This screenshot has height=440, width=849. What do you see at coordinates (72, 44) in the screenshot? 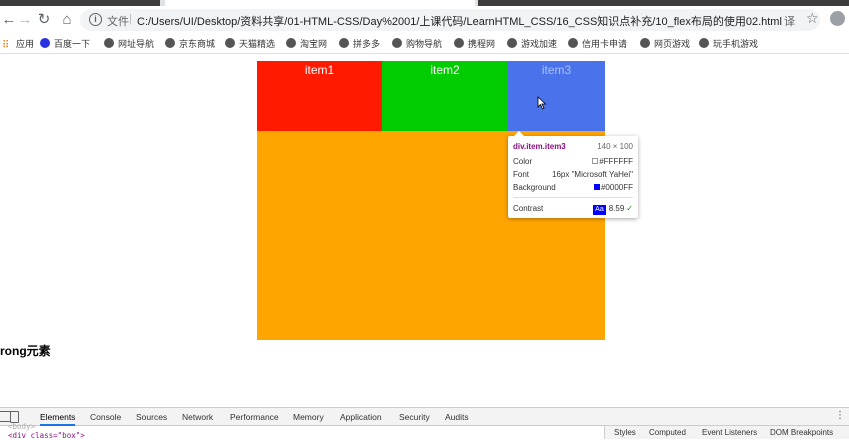
I see `bookmark-label: 百度一下` at bounding box center [72, 44].